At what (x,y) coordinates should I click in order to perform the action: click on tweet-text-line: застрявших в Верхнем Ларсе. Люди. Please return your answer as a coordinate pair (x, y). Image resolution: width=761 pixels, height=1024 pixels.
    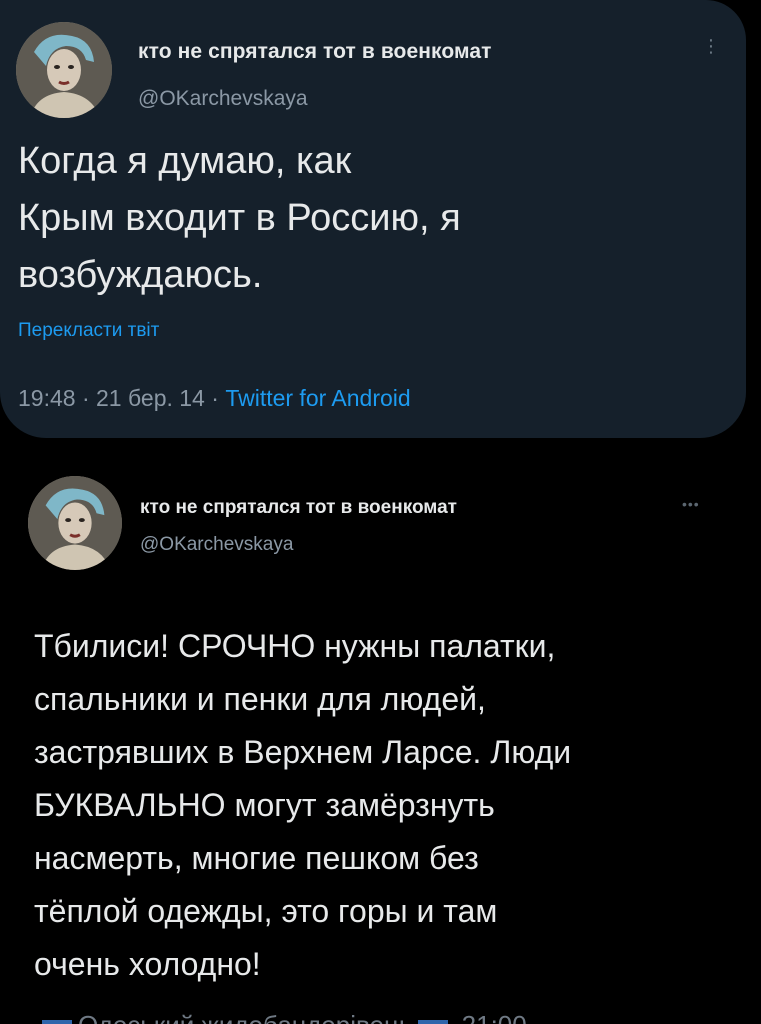
    Looking at the image, I should click on (303, 752).